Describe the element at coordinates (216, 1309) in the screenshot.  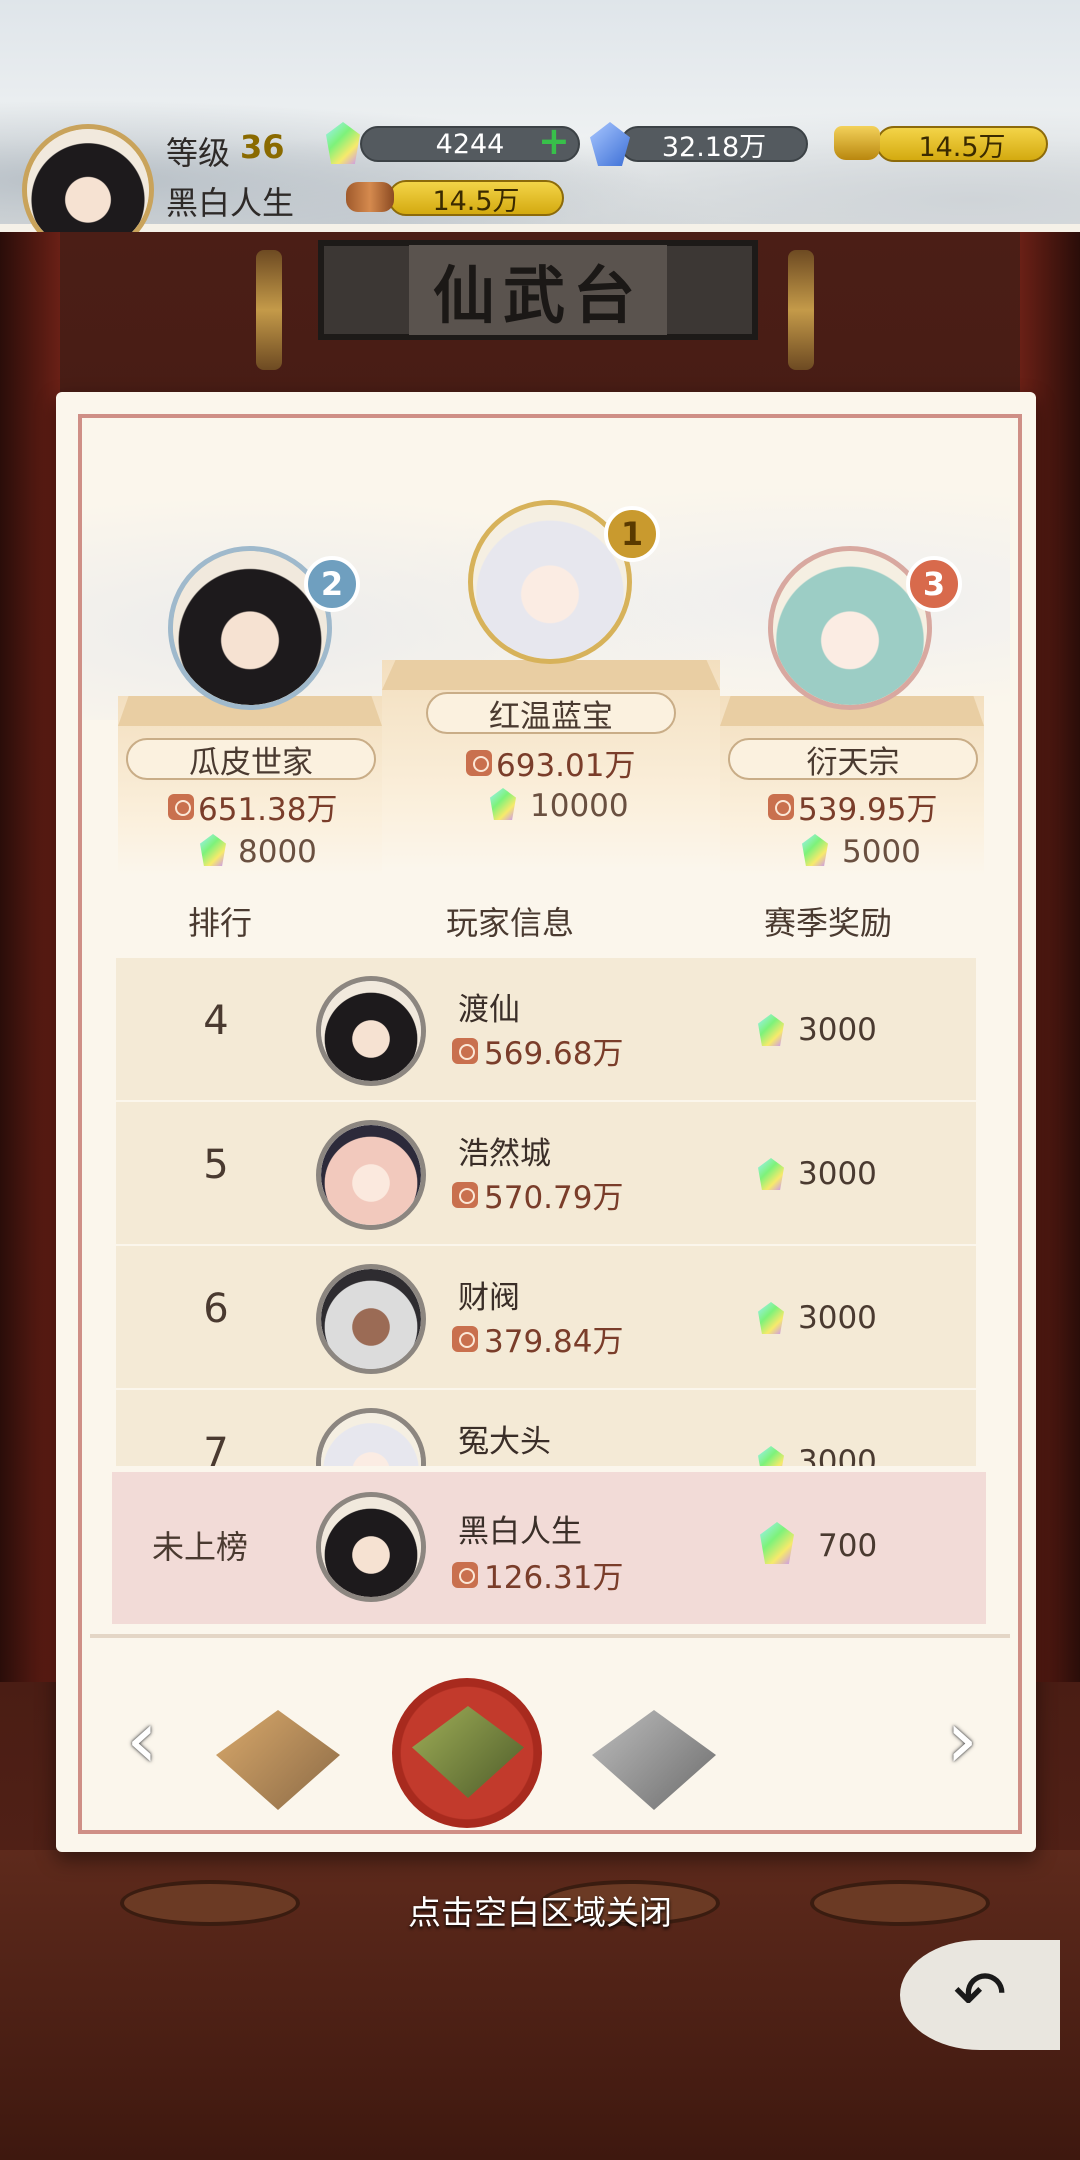
I see `rank-number: 6` at that location.